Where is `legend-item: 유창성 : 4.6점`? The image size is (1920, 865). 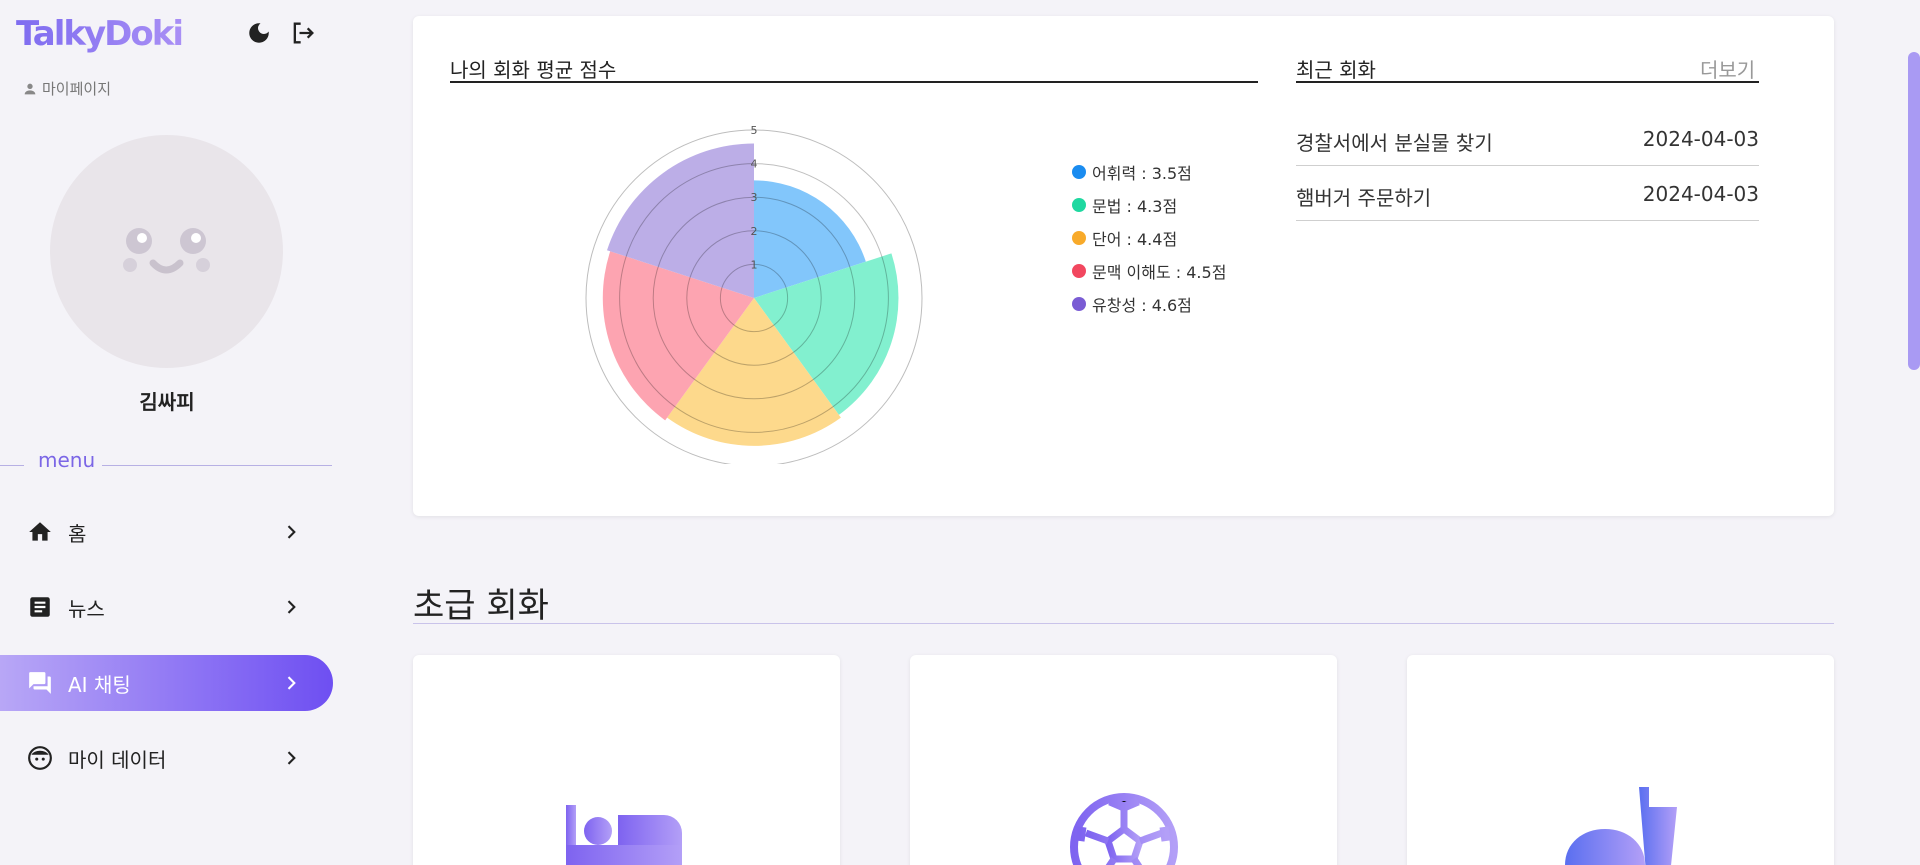
legend-item: 유창성 : 4.6점 is located at coordinates (1149, 303).